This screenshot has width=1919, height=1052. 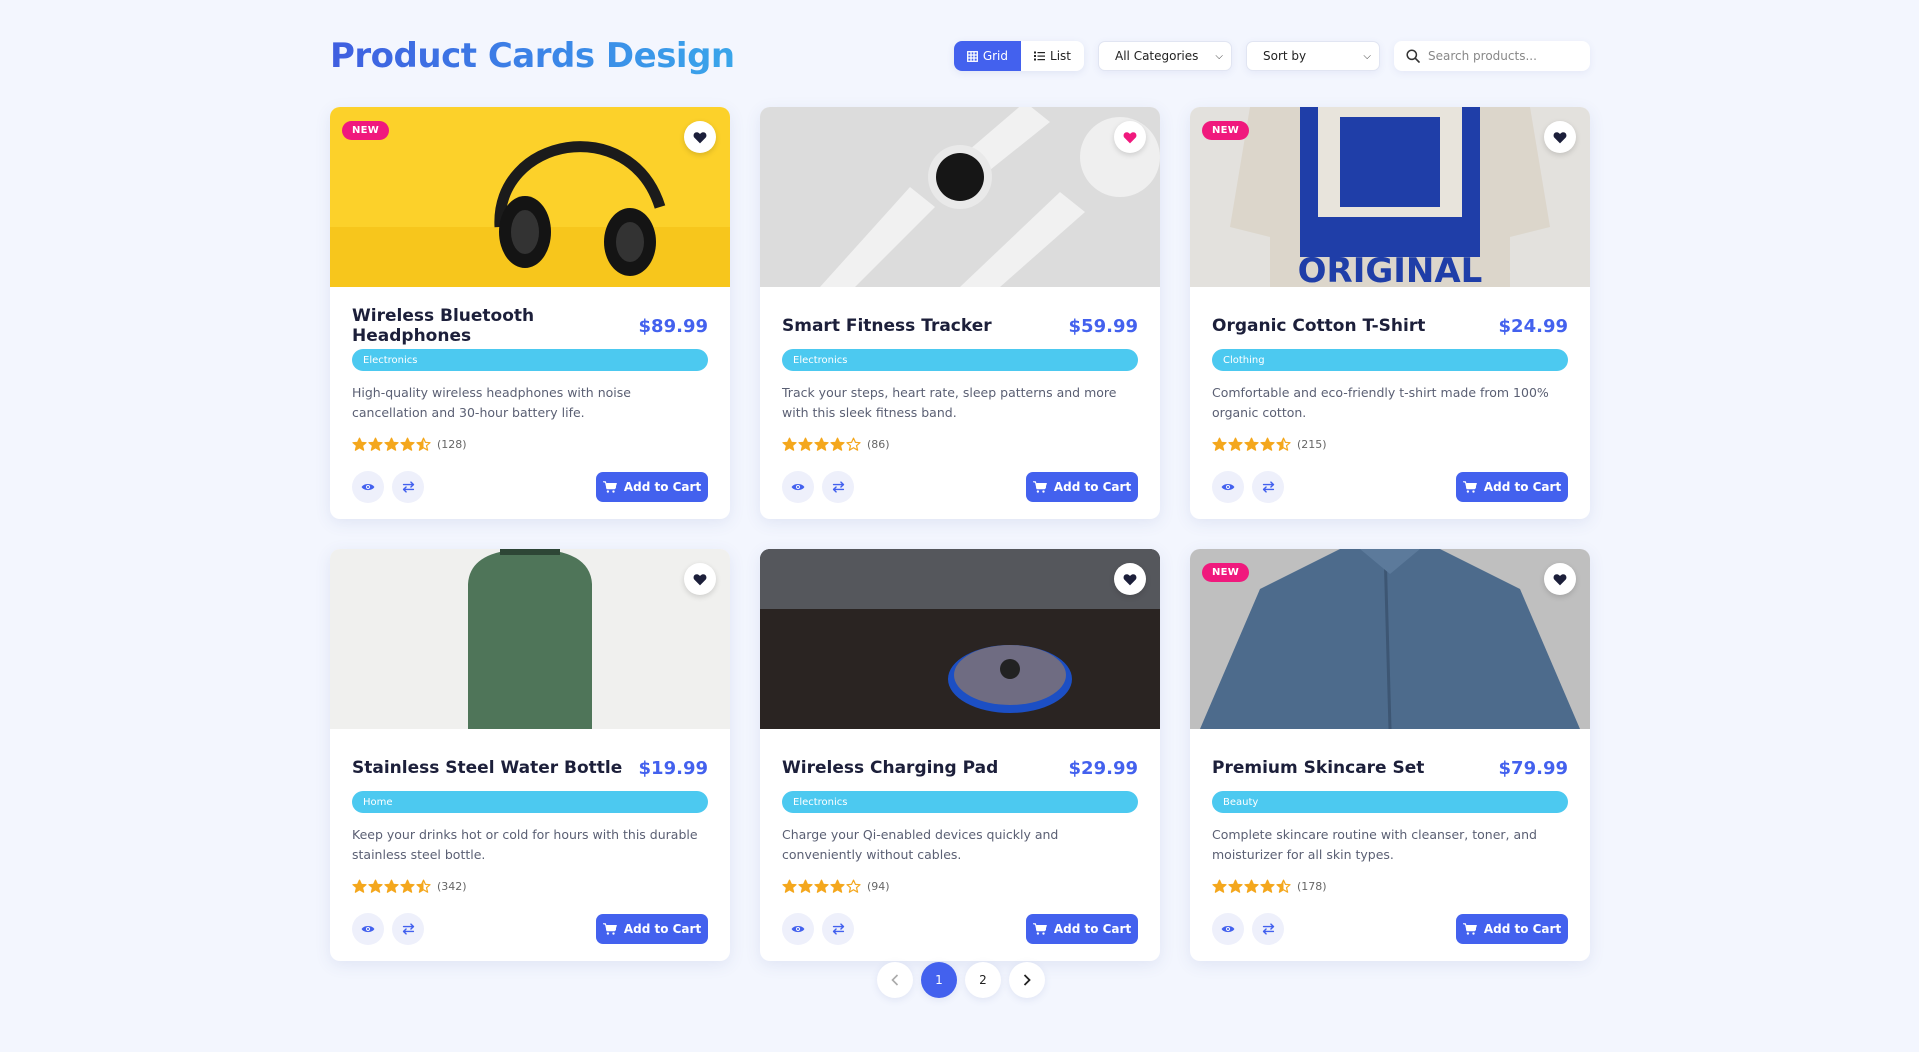 What do you see at coordinates (939, 980) in the screenshot?
I see `page-button-1: 1` at bounding box center [939, 980].